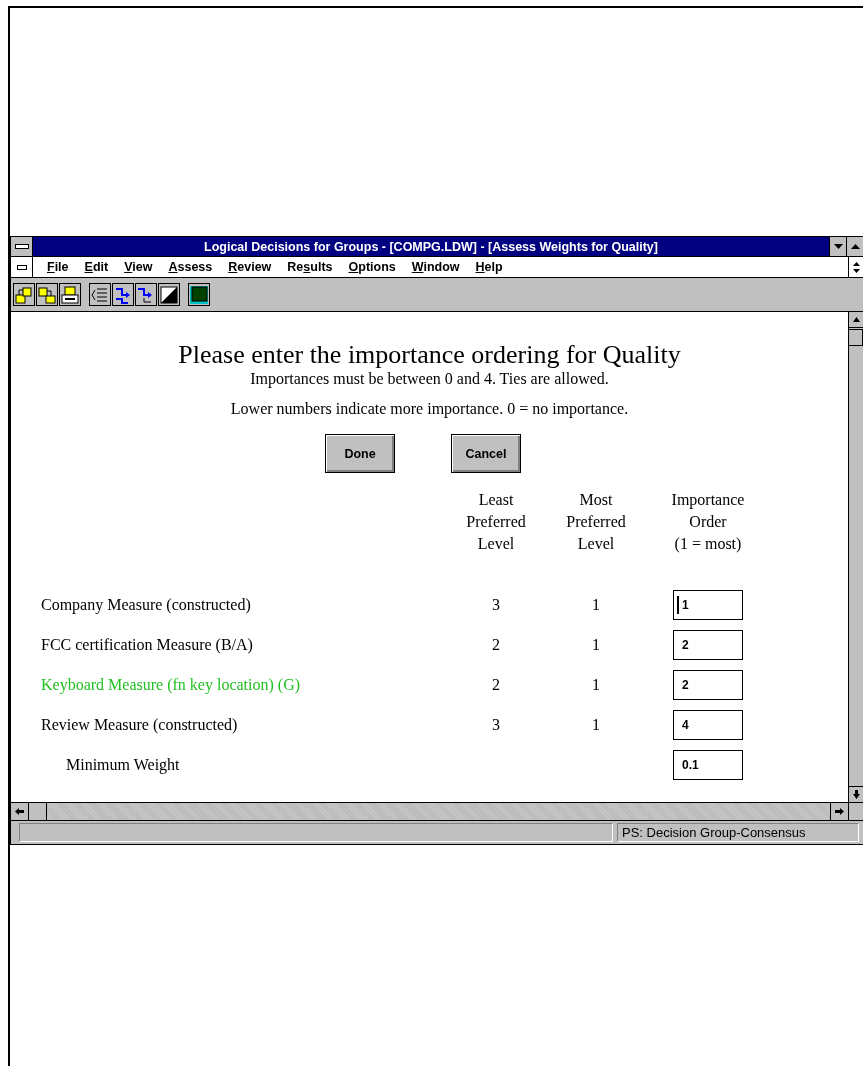 This screenshot has width=863, height=1067. I want to click on menu-item: Options, so click(372, 267).